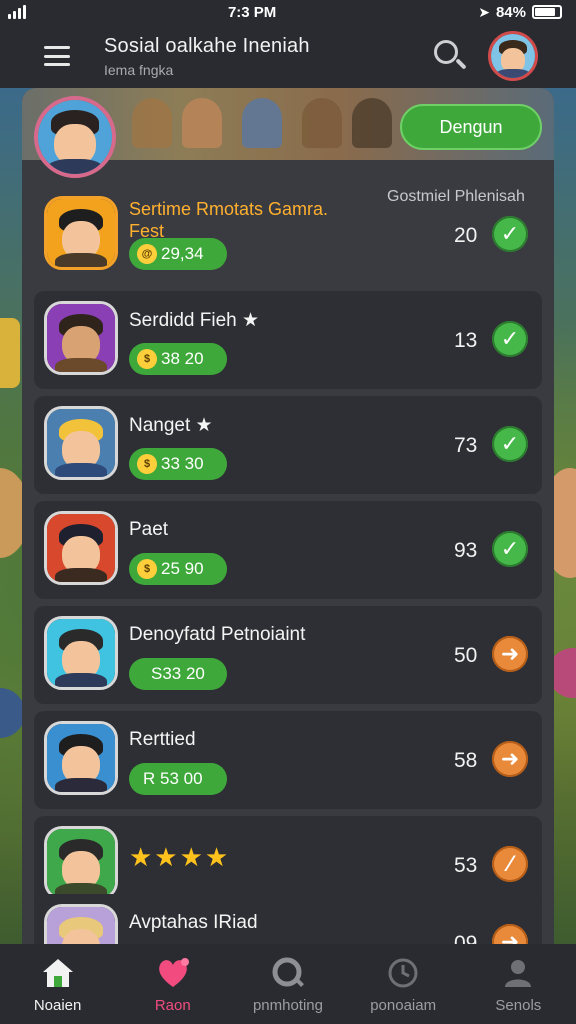  What do you see at coordinates (518, 973) in the screenshot?
I see `person-icon` at bounding box center [518, 973].